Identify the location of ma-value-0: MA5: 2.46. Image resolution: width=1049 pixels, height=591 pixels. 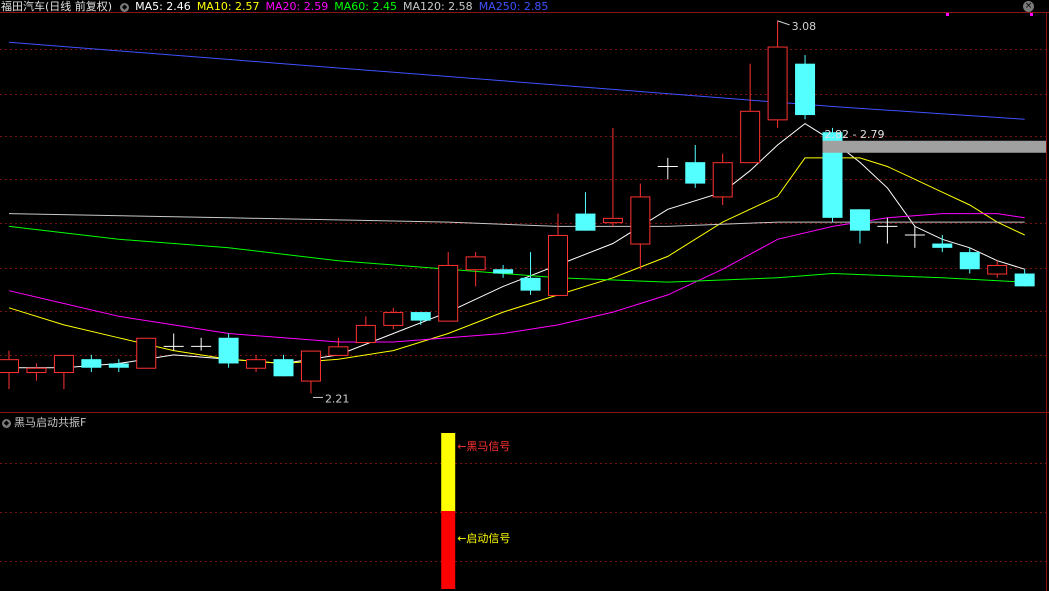
(163, 6).